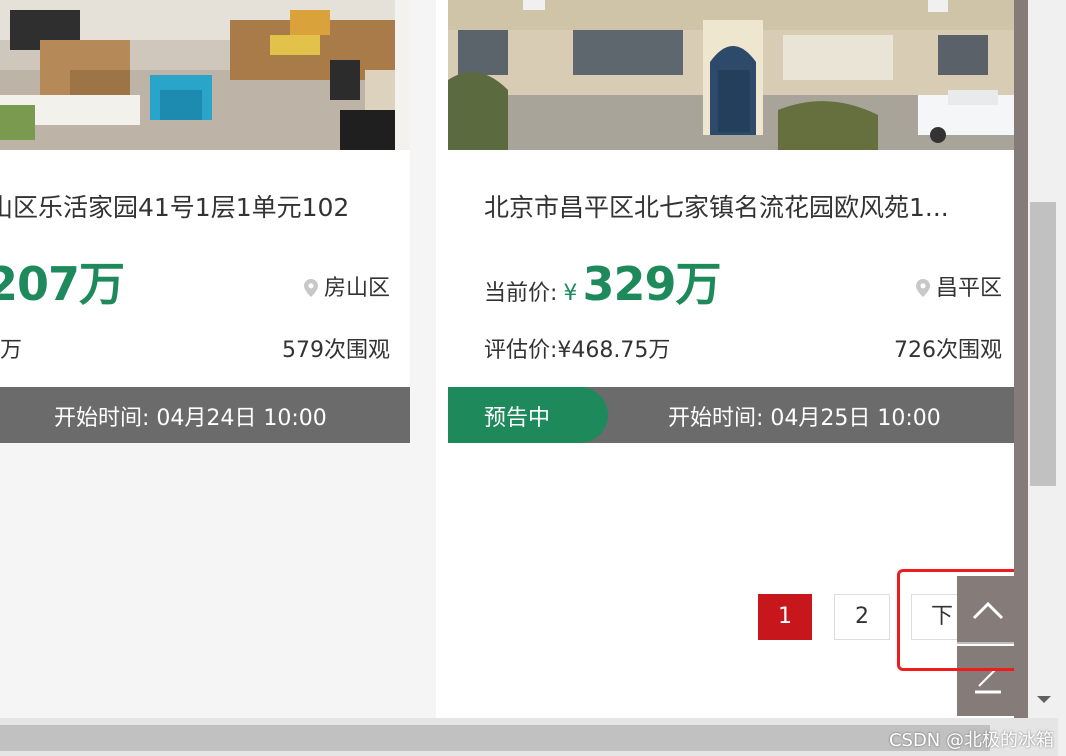 Image resolution: width=1066 pixels, height=756 pixels. What do you see at coordinates (62, 284) in the screenshot?
I see `current-price: 207万` at bounding box center [62, 284].